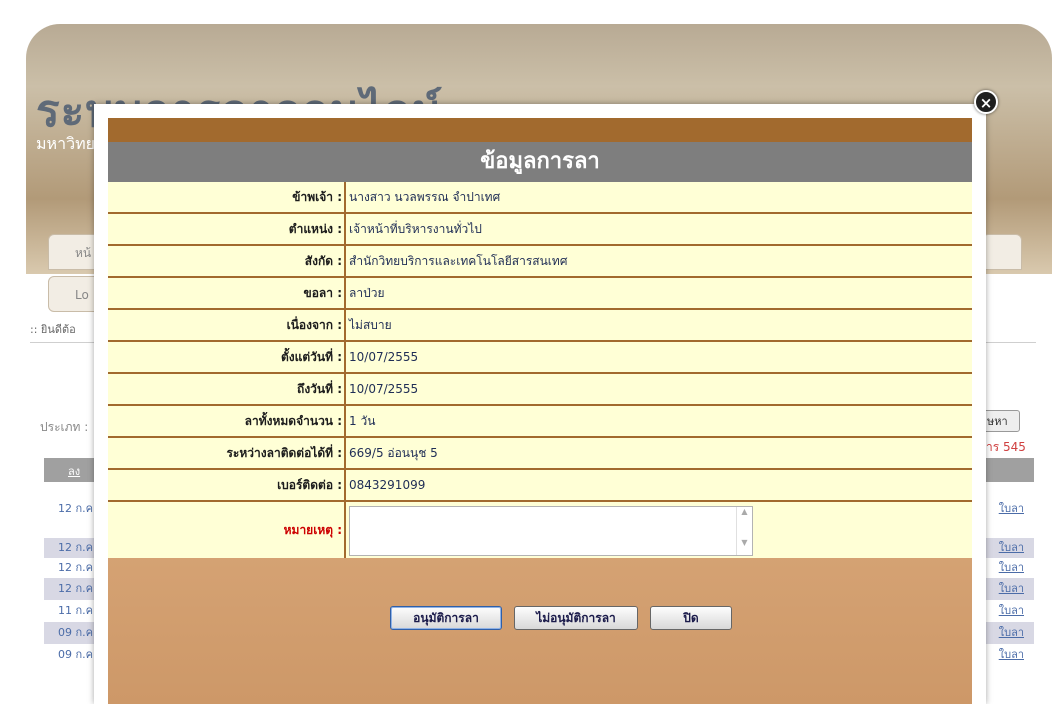 The height and width of the screenshot is (704, 1060). I want to click on table-header-date: ลง, so click(74, 471).